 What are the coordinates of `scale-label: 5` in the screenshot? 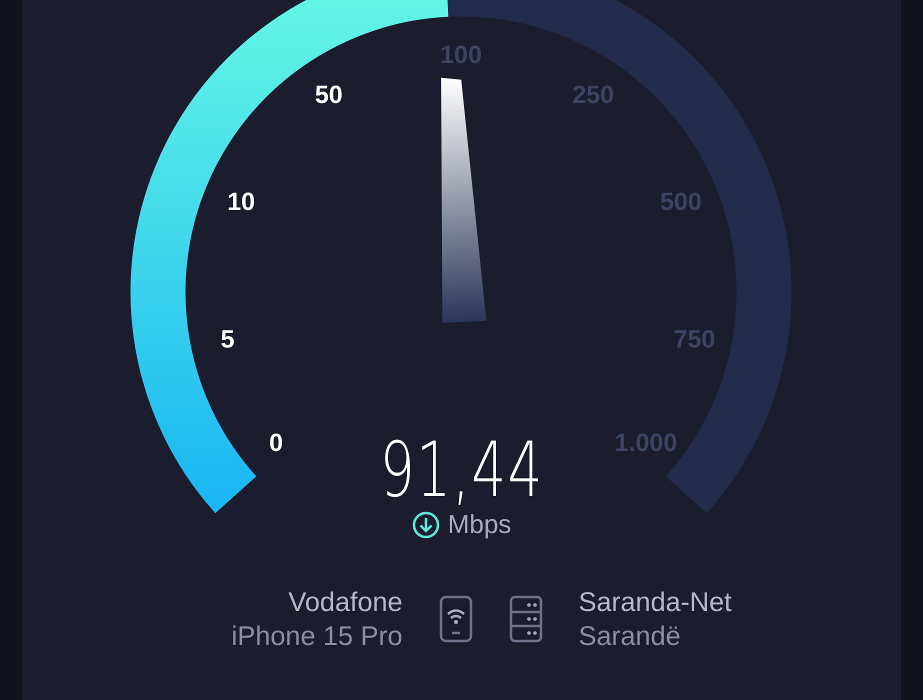 It's located at (227, 339).